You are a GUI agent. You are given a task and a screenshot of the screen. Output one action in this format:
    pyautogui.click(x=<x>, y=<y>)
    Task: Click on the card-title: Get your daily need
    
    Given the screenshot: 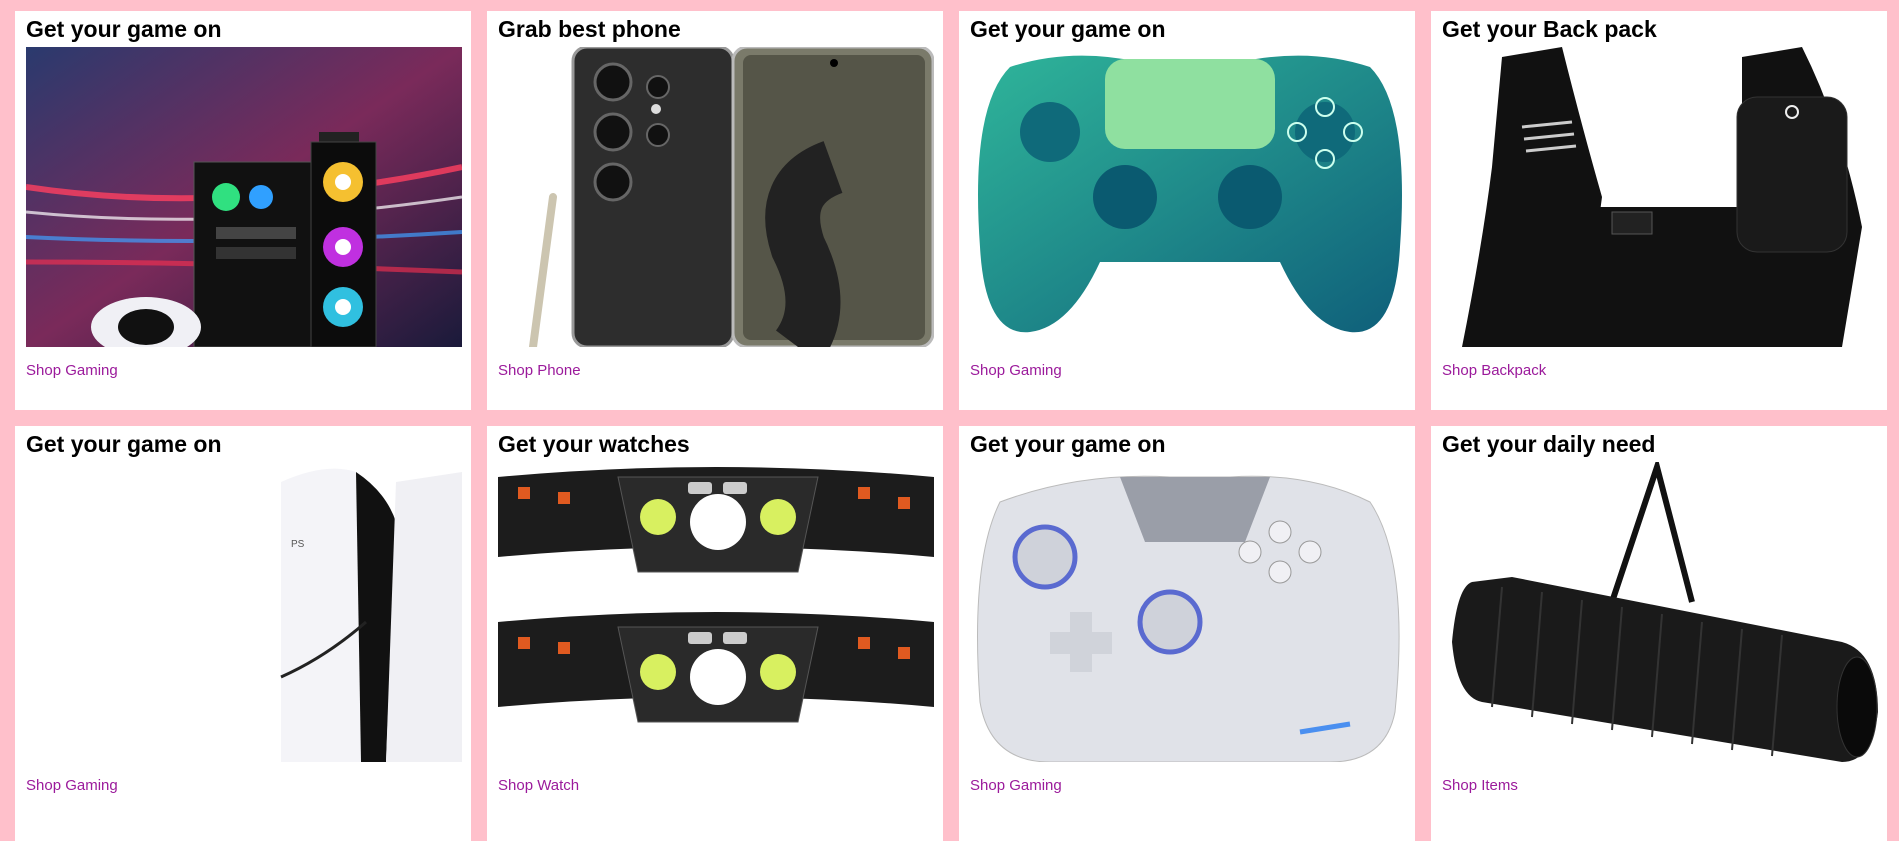 What is the action you would take?
    pyautogui.click(x=1549, y=444)
    